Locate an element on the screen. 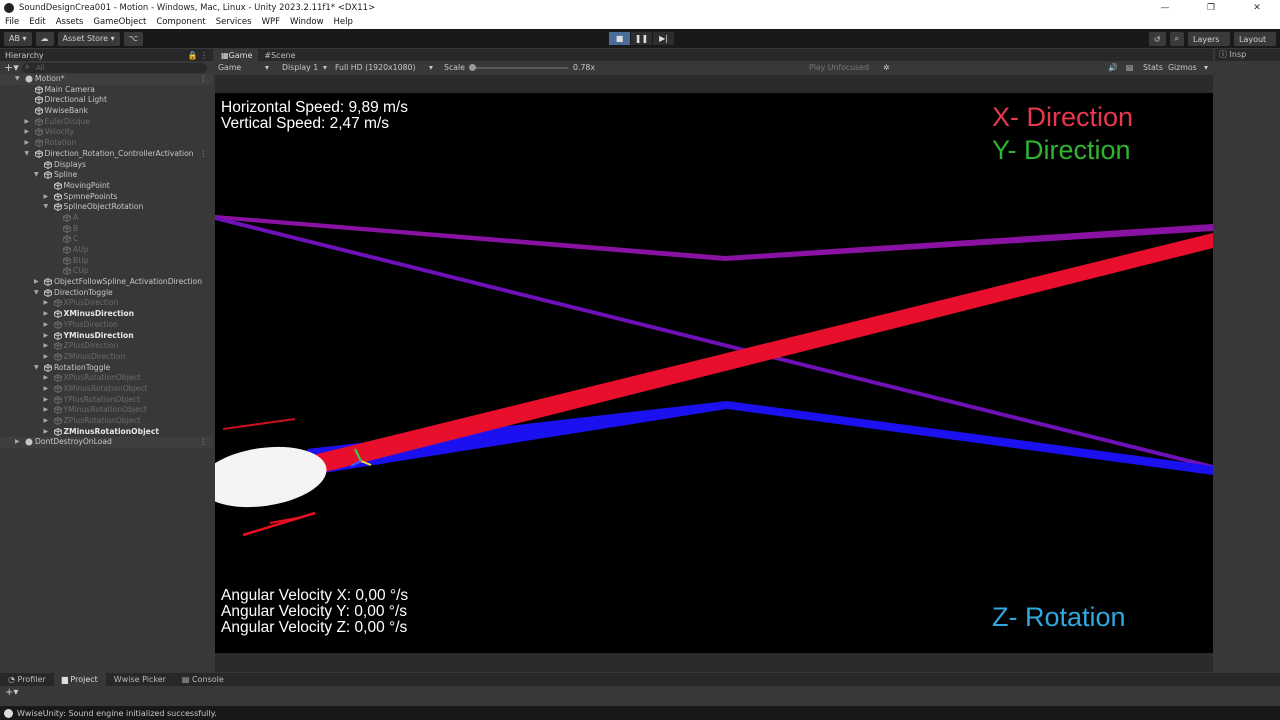  menu-services: Services is located at coordinates (234, 22).